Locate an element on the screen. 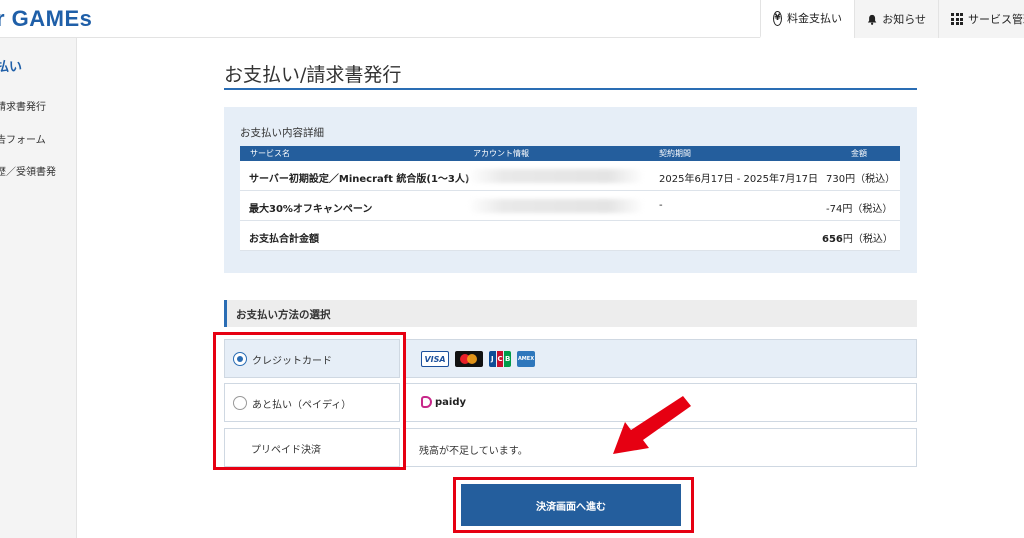 The image size is (1024, 538). table-row: 最大30%オフキャンペーン - -74円（税込） is located at coordinates (570, 206).